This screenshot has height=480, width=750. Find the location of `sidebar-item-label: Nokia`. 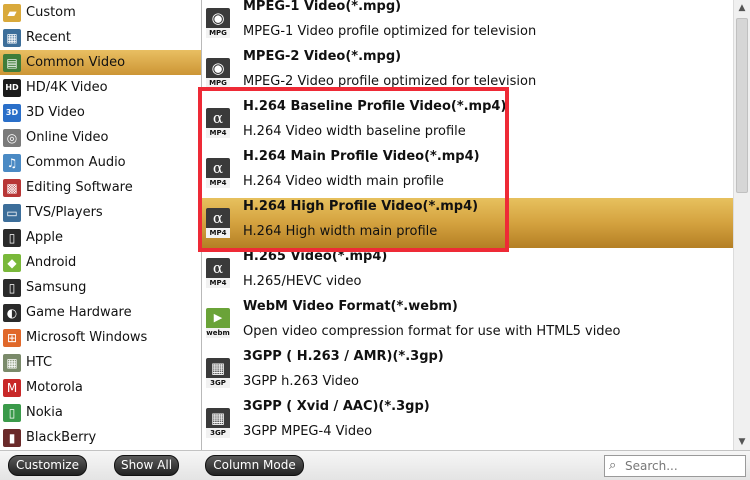

sidebar-item-label: Nokia is located at coordinates (44, 412).